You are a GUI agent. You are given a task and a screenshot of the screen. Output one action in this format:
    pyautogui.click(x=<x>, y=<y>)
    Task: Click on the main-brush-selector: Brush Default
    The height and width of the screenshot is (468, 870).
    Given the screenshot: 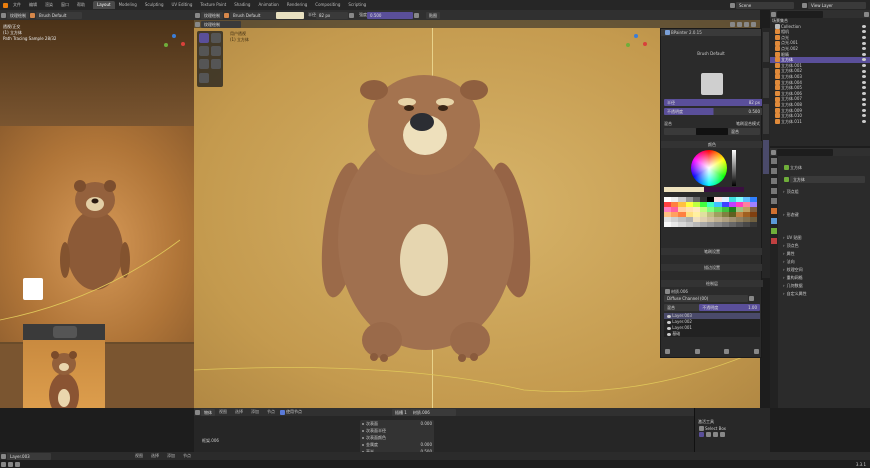 What is the action you would take?
    pyautogui.click(x=253, y=15)
    